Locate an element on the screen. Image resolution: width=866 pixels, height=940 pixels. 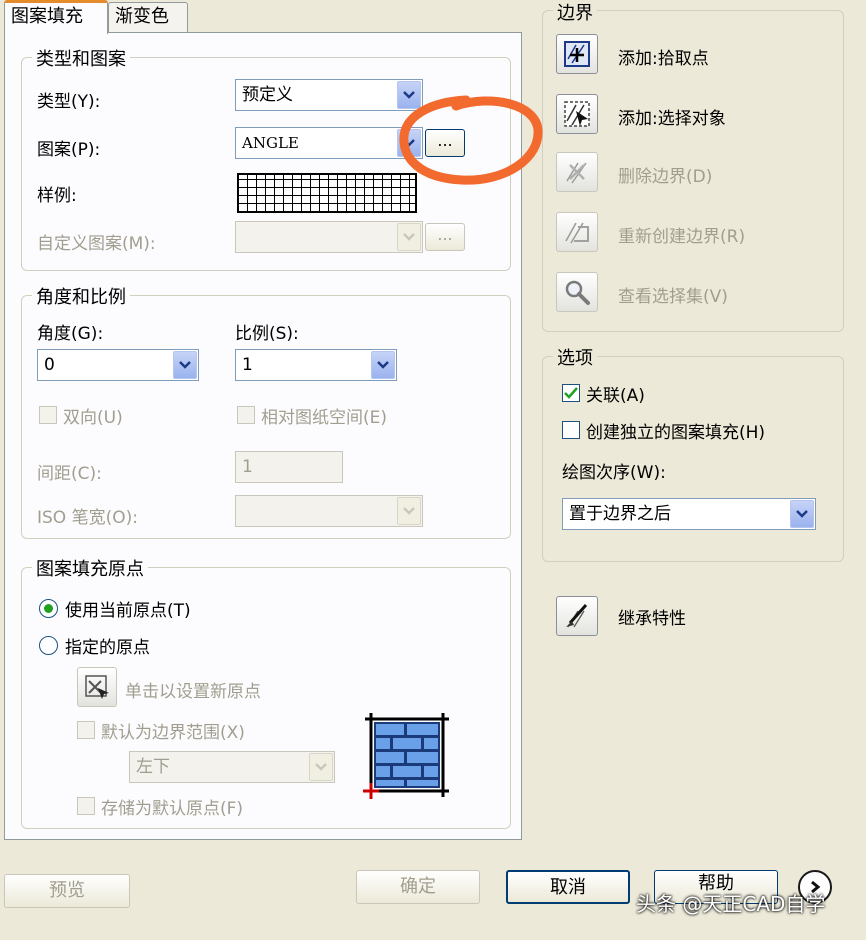
iso-select is located at coordinates (329, 511).